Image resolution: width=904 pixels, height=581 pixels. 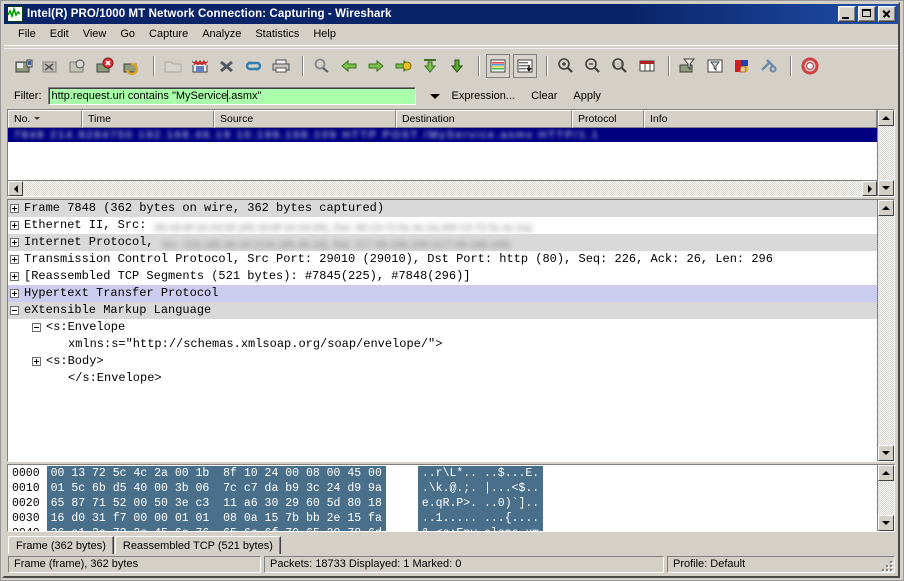 What do you see at coordinates (105, 66) in the screenshot?
I see `stop-capture-icon` at bounding box center [105, 66].